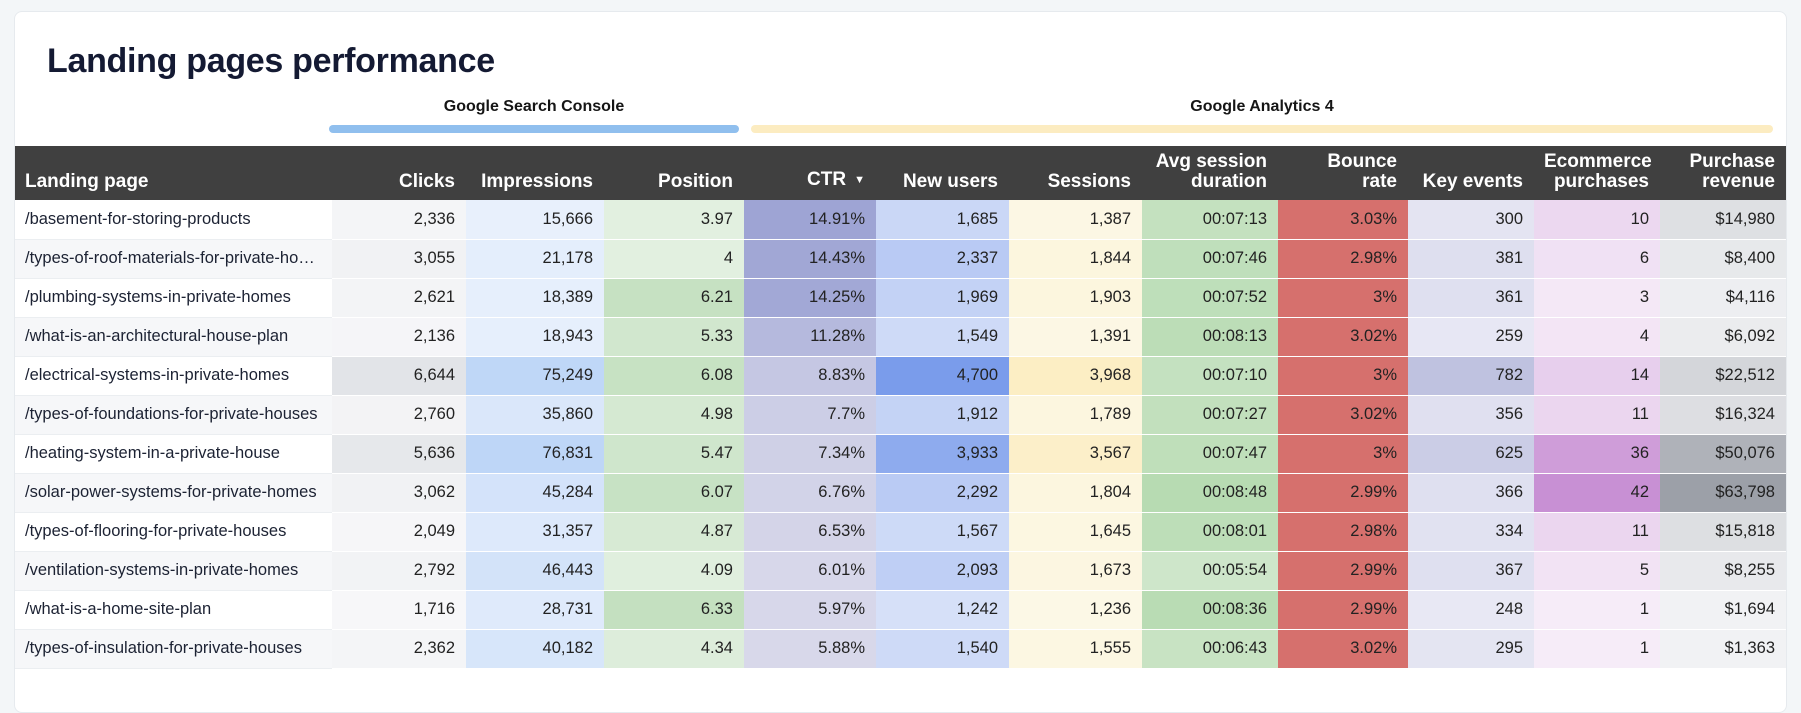 This screenshot has height=713, width=1801. I want to click on column-header-bounce-rate: Bounce rate, so click(1343, 173).